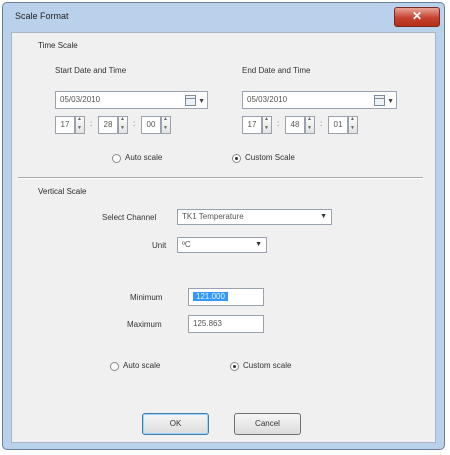  I want to click on section-divider, so click(220, 178).